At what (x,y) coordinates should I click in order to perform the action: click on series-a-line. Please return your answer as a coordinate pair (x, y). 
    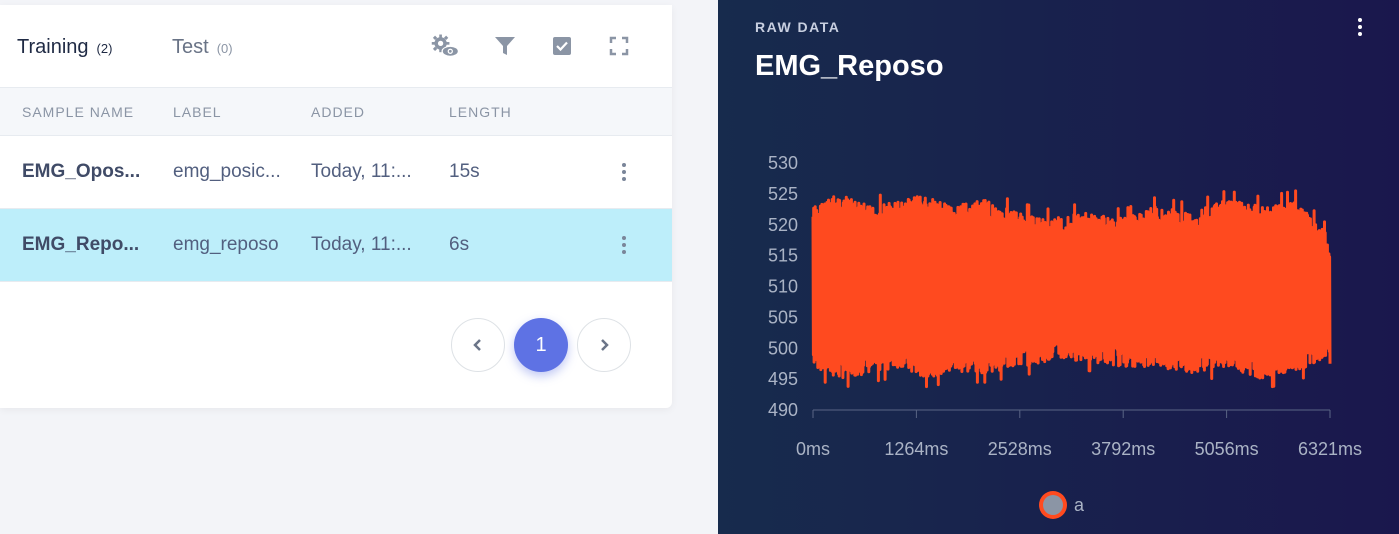
    Looking at the image, I should click on (1071, 289).